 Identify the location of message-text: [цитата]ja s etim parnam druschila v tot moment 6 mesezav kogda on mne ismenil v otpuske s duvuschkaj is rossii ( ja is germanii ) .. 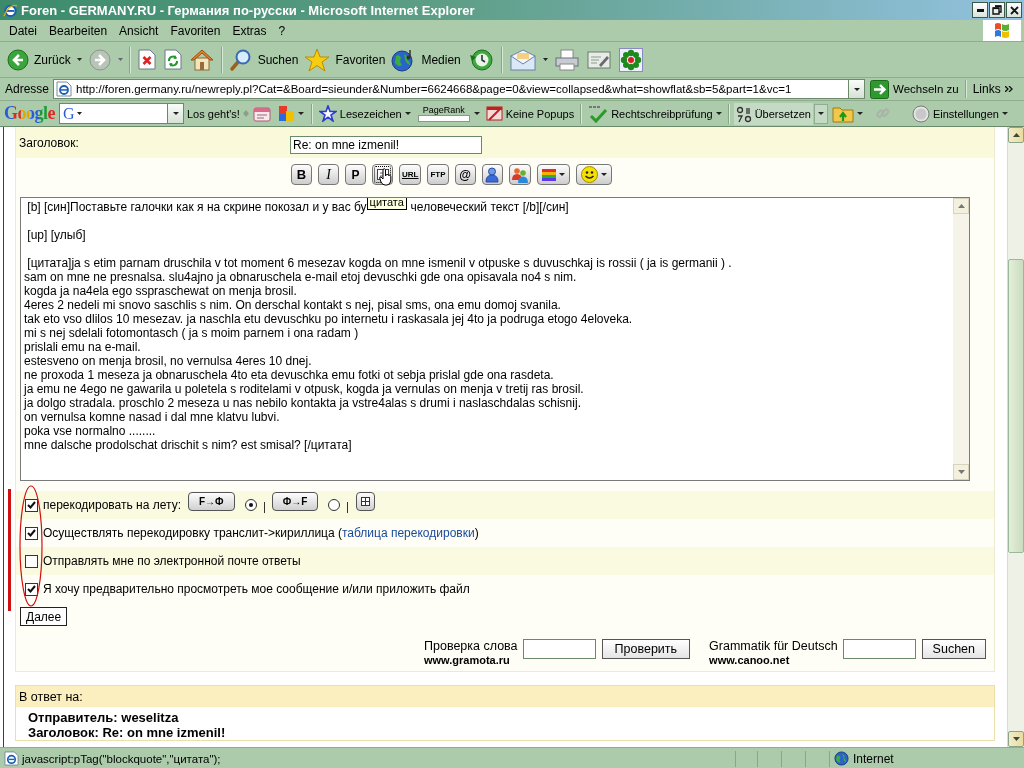
(379, 263).